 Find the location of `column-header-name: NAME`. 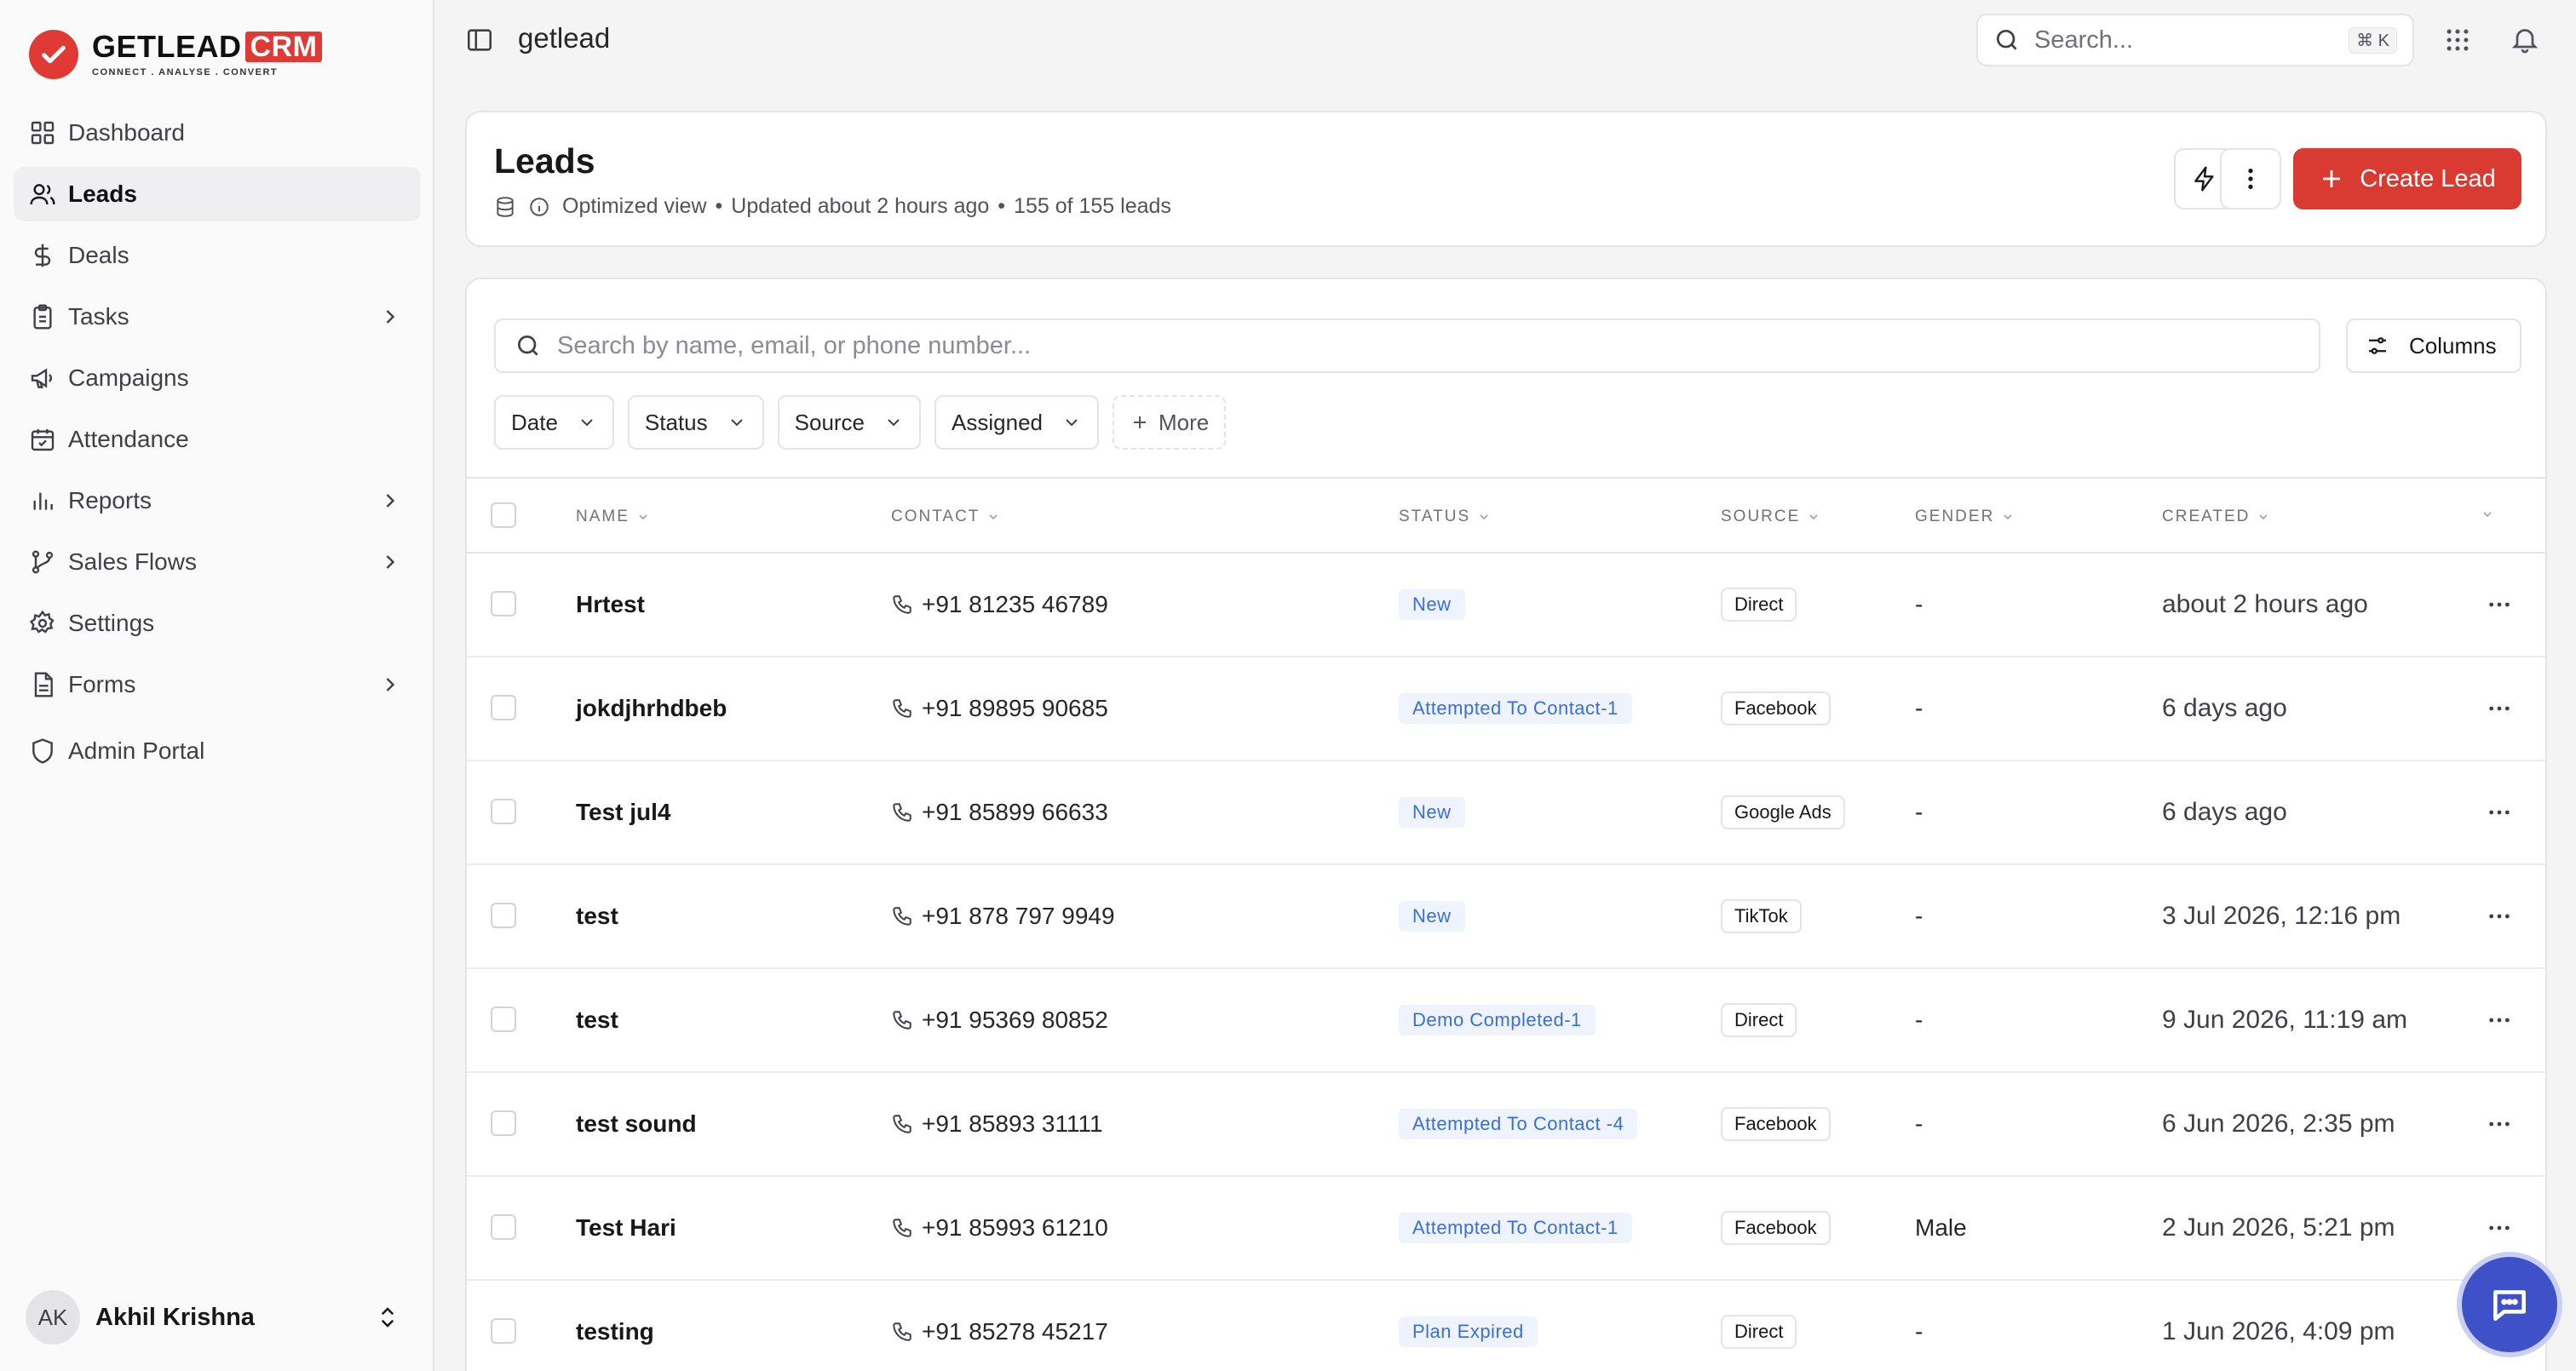

column-header-name: NAME is located at coordinates (613, 517).